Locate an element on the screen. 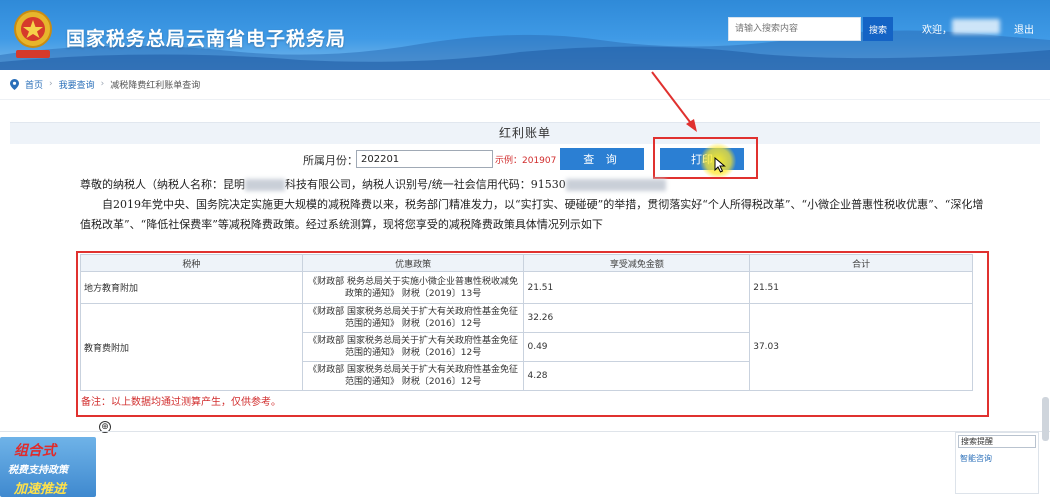 This screenshot has height=500, width=1050. period-label: 所属月份： is located at coordinates (330, 160).